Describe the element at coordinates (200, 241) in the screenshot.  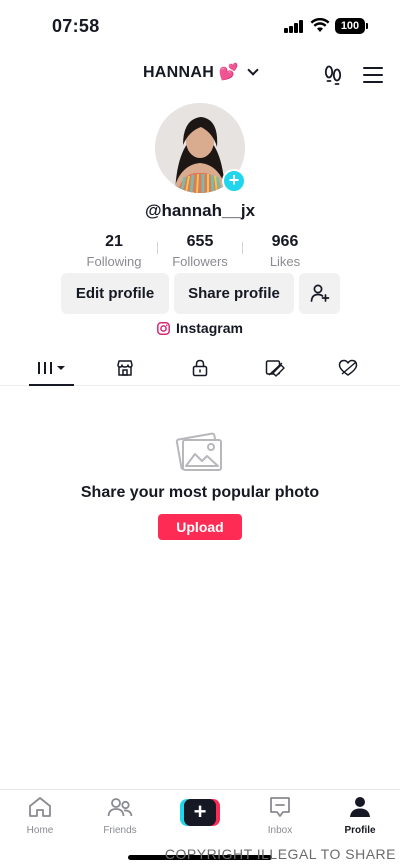
I see `stat-value: 655` at that location.